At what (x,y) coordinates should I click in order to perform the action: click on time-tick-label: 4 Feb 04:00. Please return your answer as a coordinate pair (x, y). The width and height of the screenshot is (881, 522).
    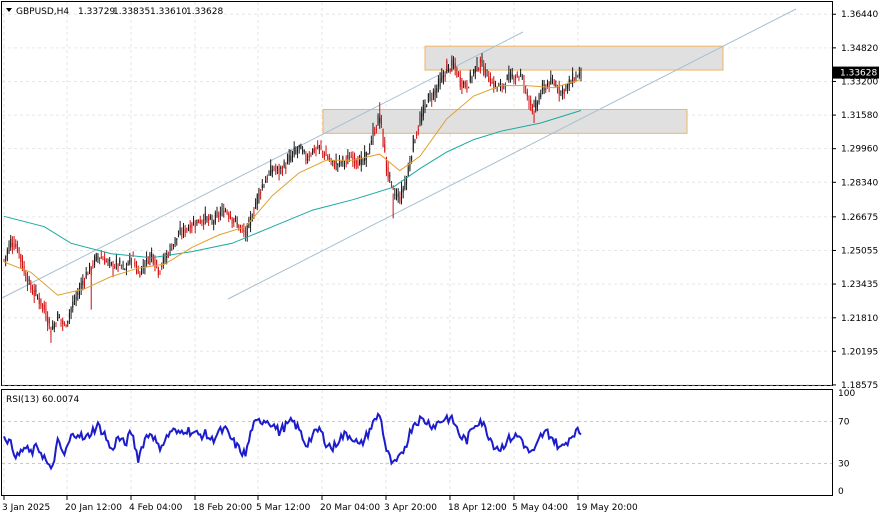
    Looking at the image, I should click on (156, 508).